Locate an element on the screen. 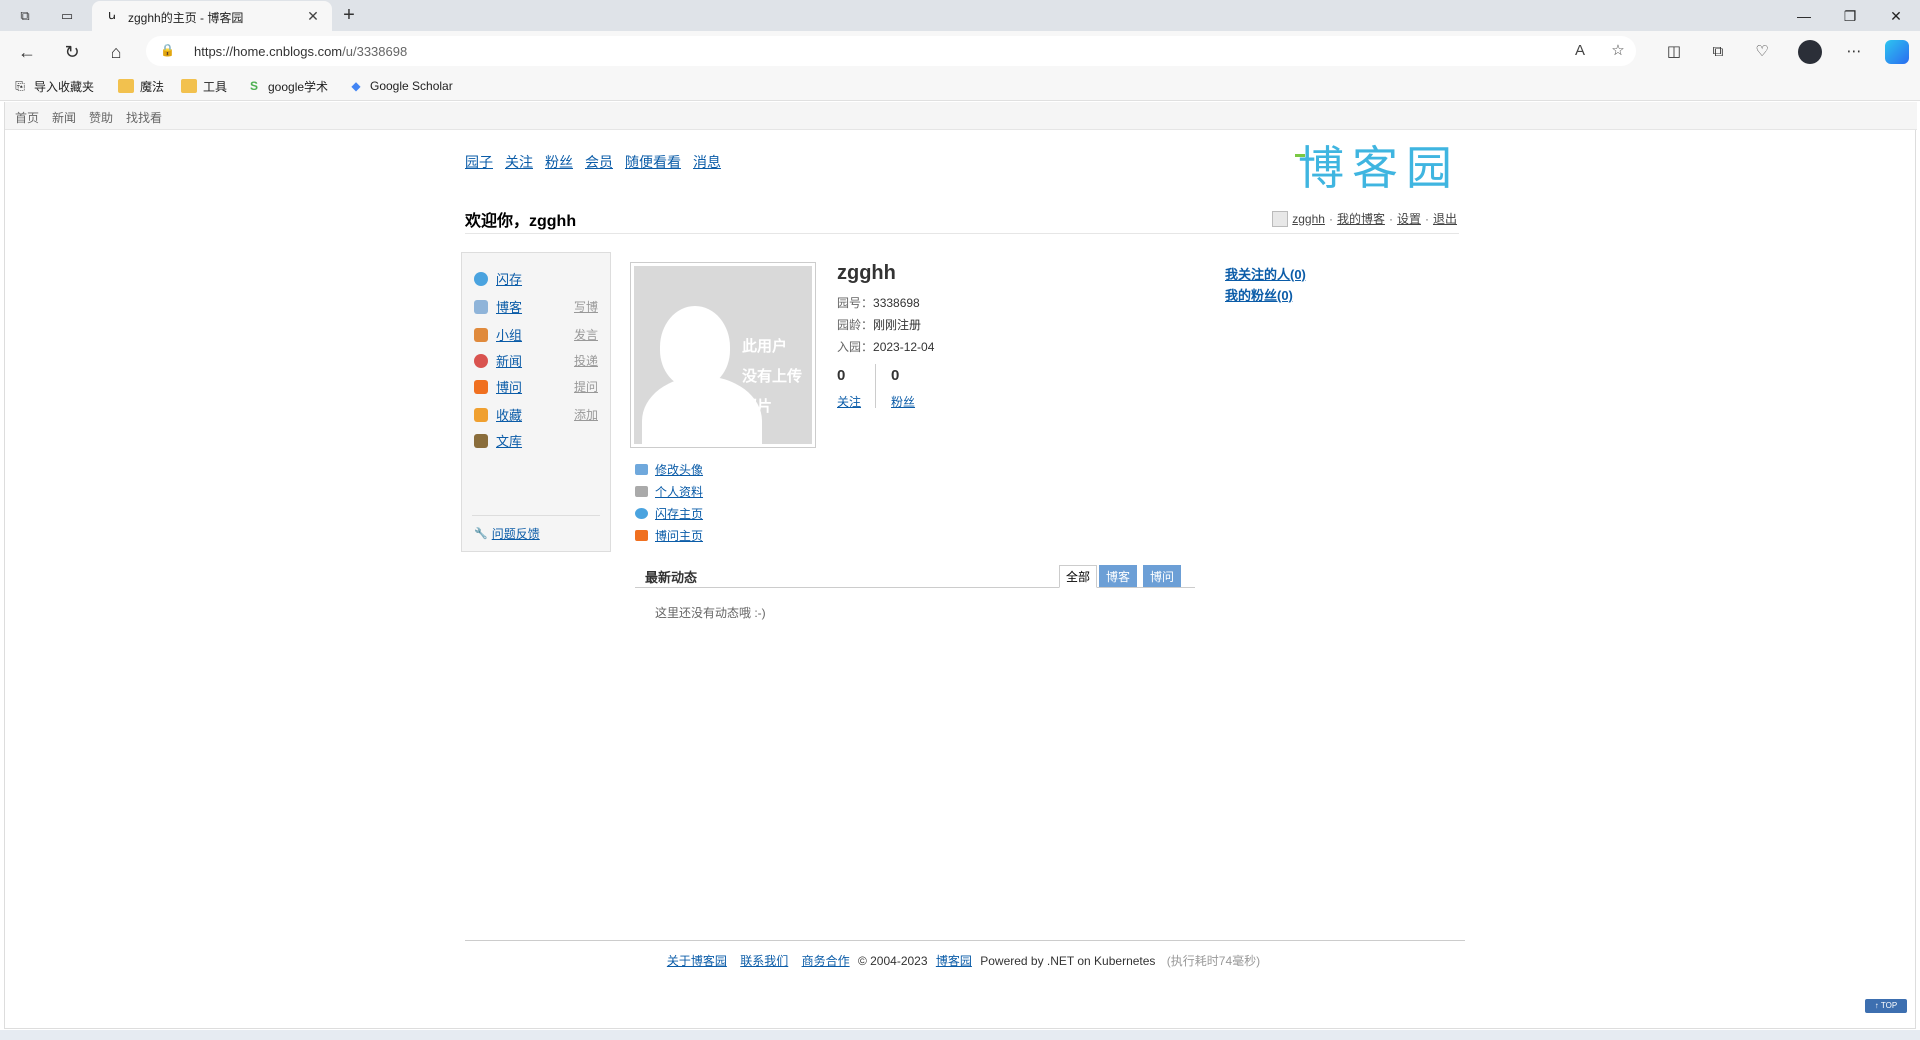 Image resolution: width=1920 pixels, height=1040 pixels. logo-text: 博客园 is located at coordinates (1379, 167).